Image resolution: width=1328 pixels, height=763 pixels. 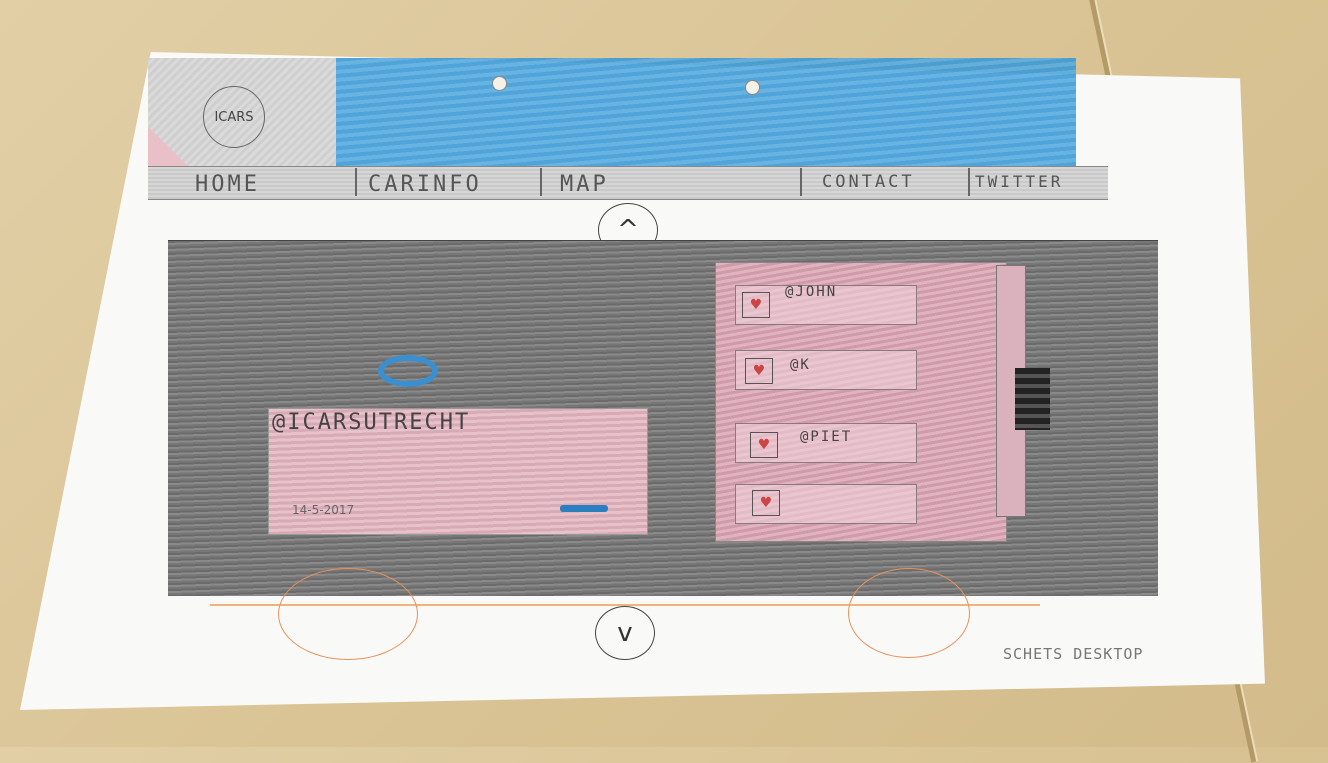 I want to click on nav-item-twitter: TWITTER, so click(x=1019, y=181).